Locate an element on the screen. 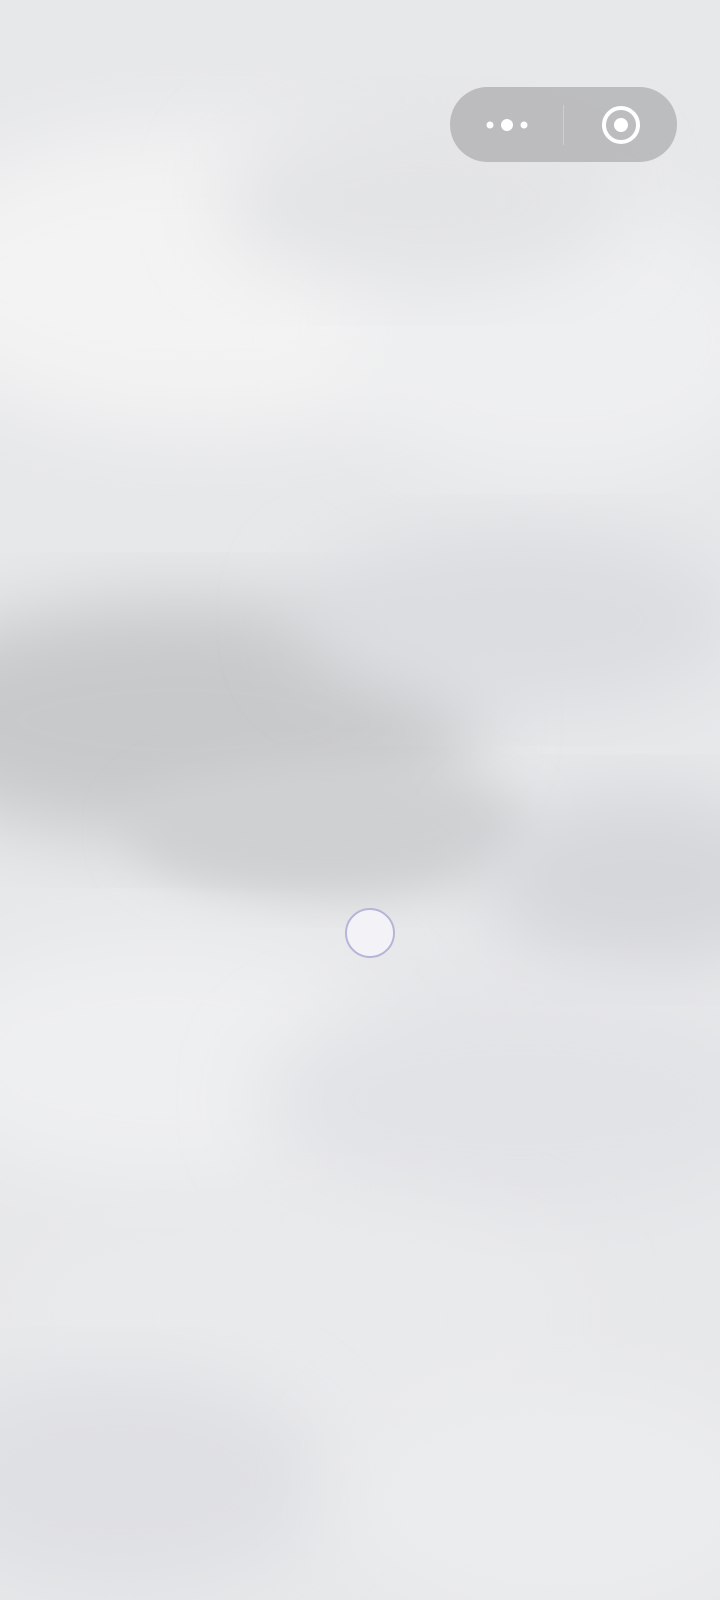 The height and width of the screenshot is (1600, 720). target-close-icon is located at coordinates (620, 124).